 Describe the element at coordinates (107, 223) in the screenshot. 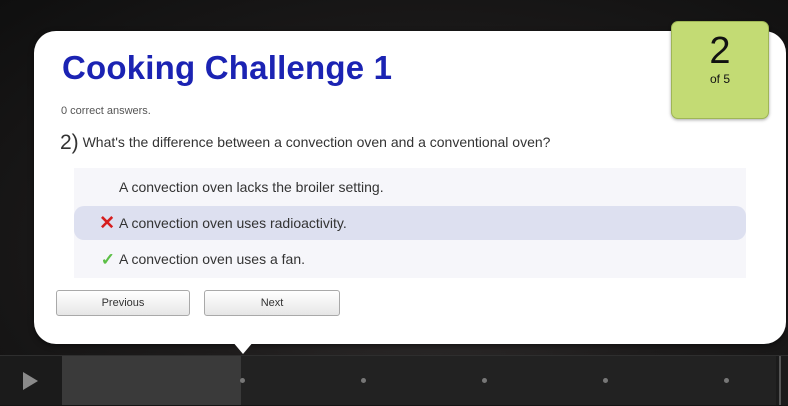

I see `x-icon: ✕` at that location.